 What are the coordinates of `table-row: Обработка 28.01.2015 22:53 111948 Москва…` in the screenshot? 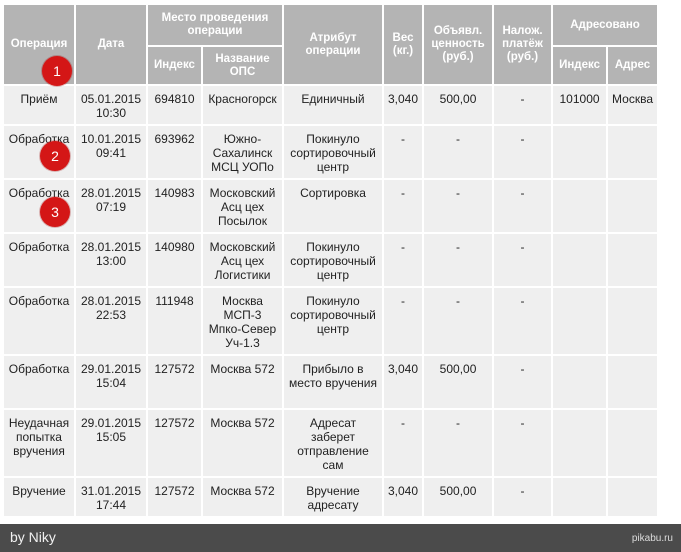 It's located at (330, 321).